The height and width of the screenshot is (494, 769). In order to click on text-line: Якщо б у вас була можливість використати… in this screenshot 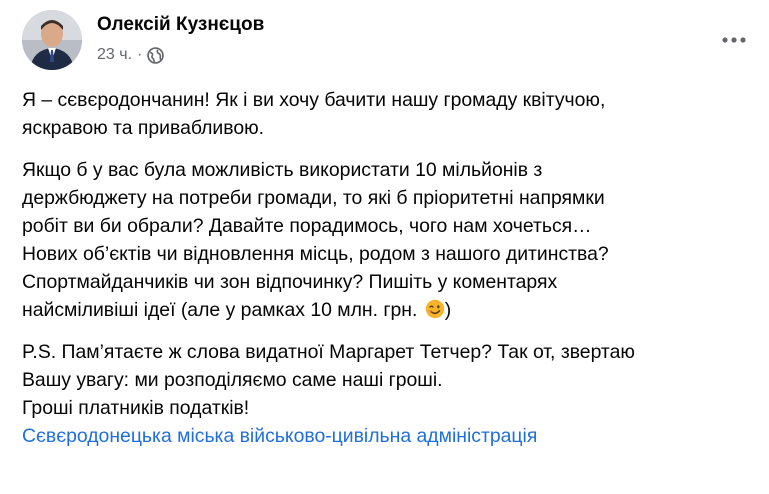, I will do `click(282, 170)`.